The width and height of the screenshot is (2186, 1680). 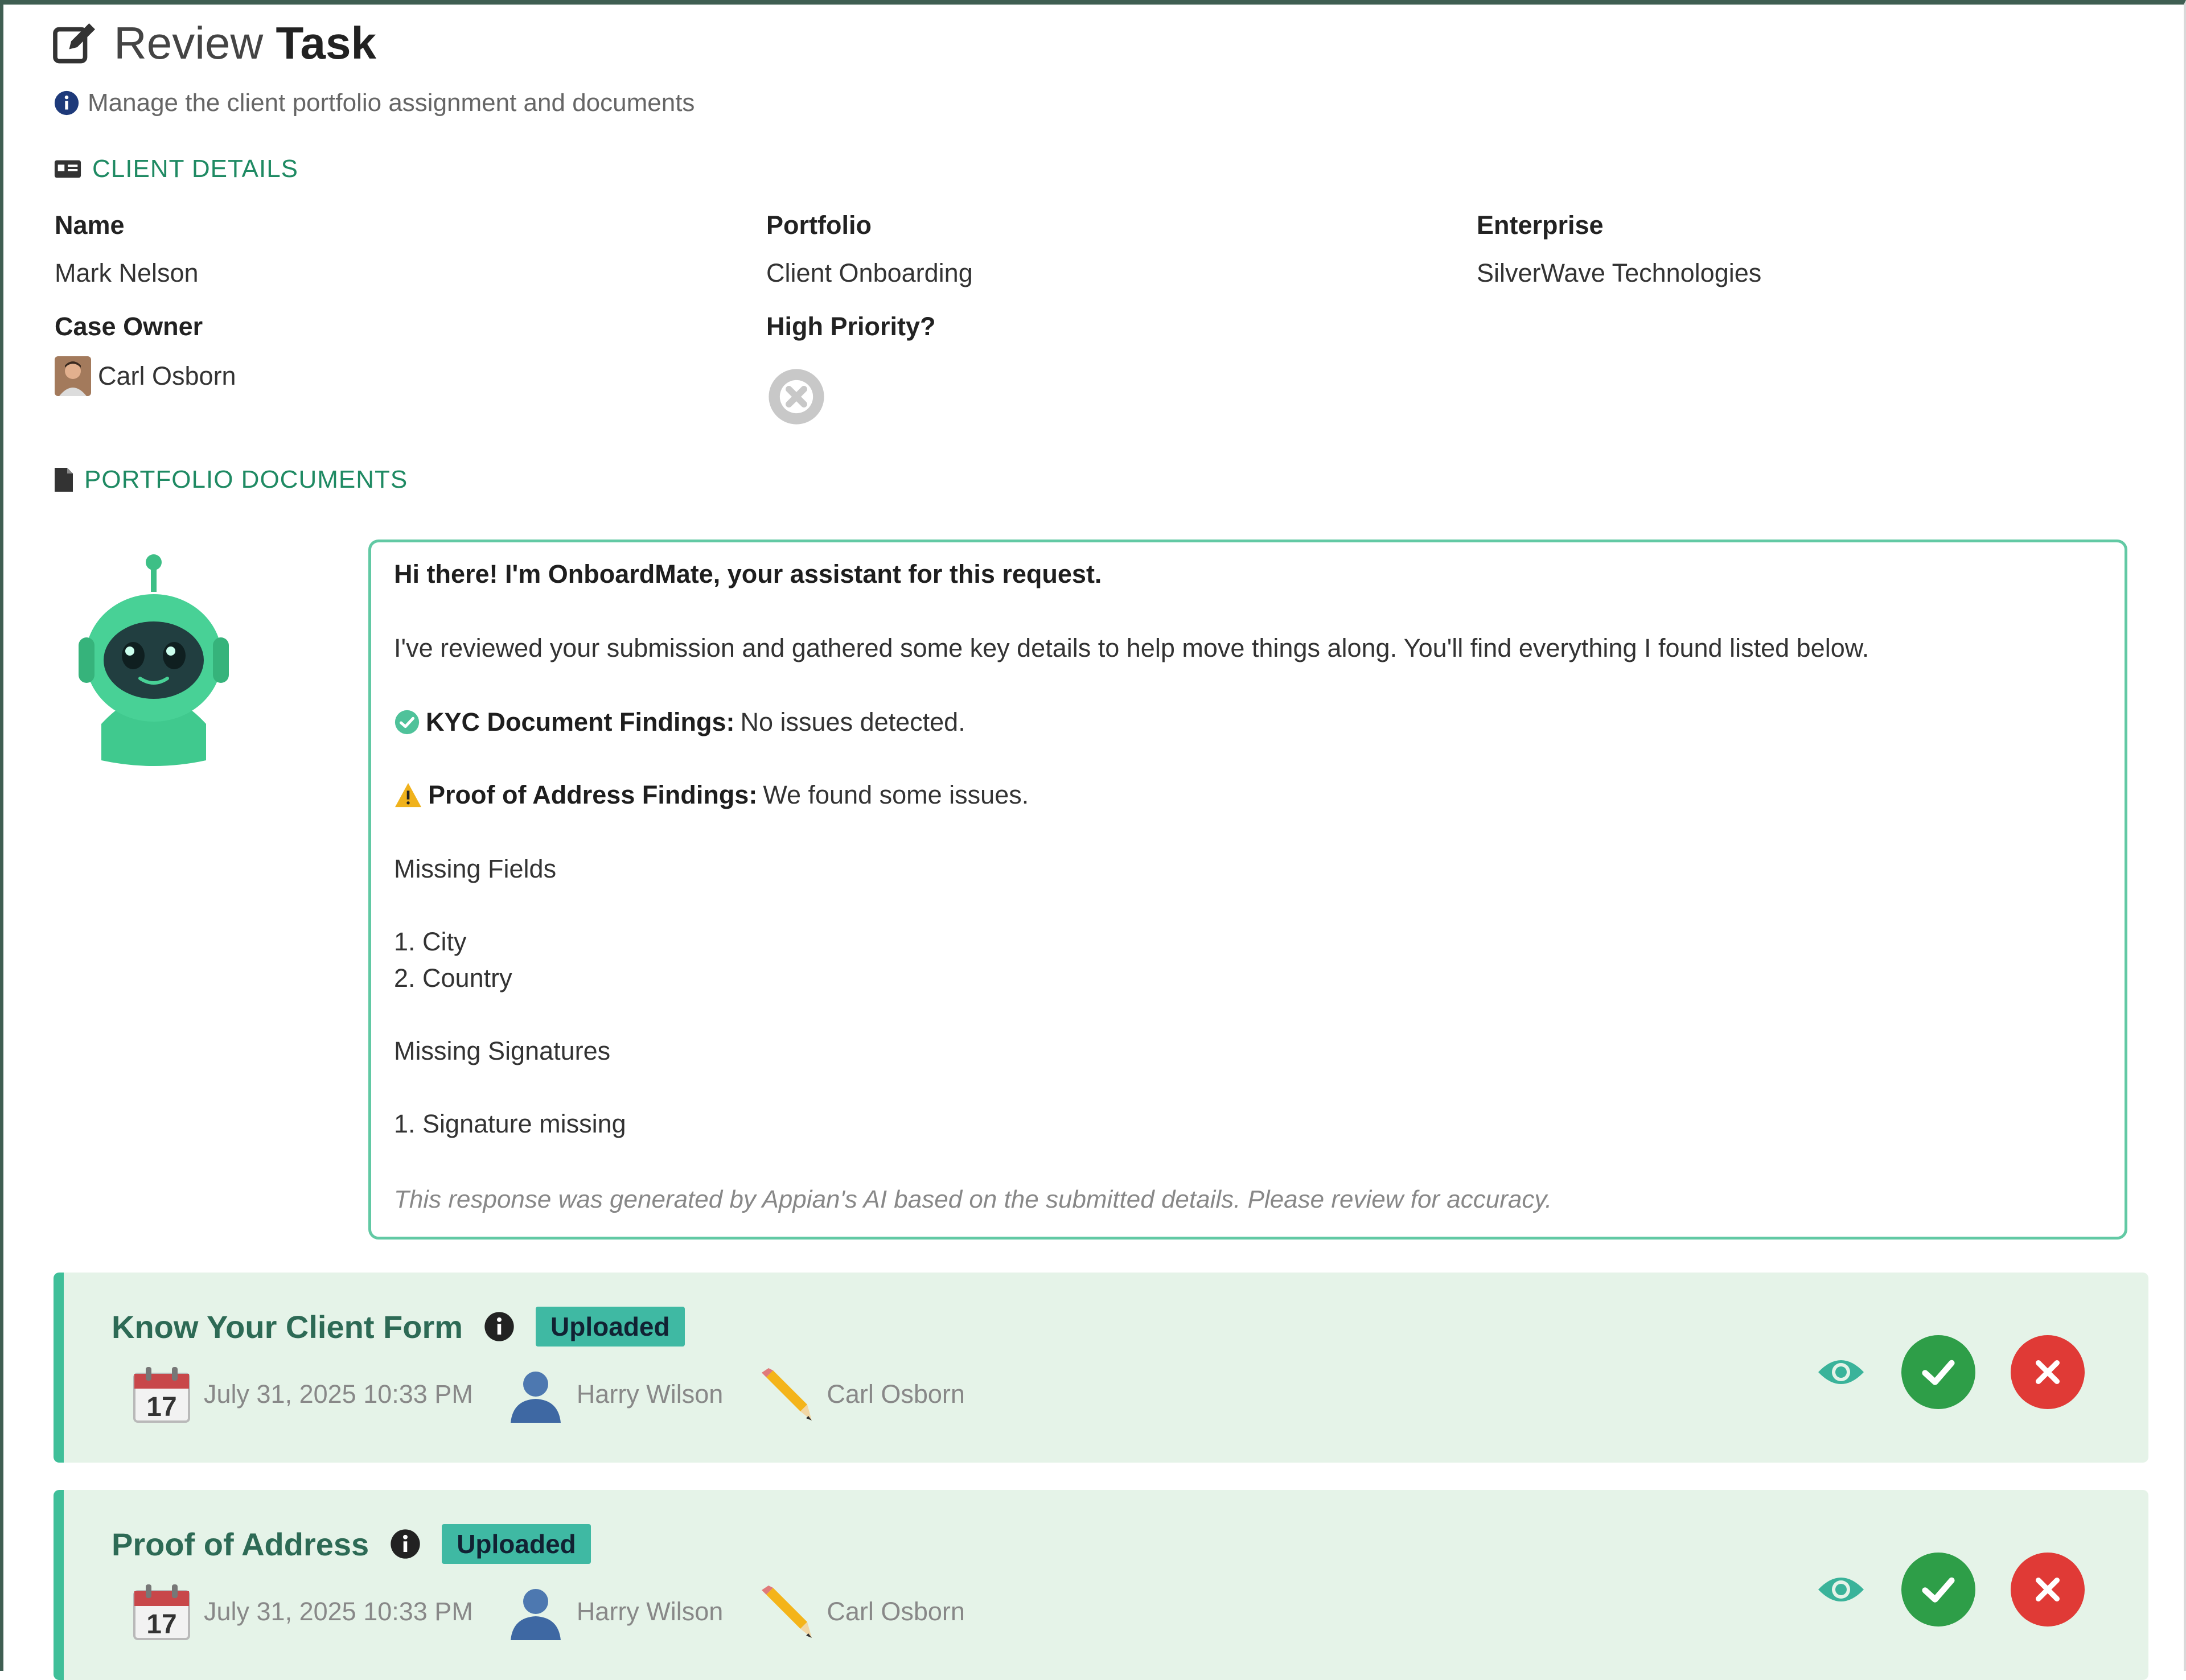 What do you see at coordinates (231, 480) in the screenshot?
I see `portfolio-documents-heading: PORTFOLIO DOCUMENTS` at bounding box center [231, 480].